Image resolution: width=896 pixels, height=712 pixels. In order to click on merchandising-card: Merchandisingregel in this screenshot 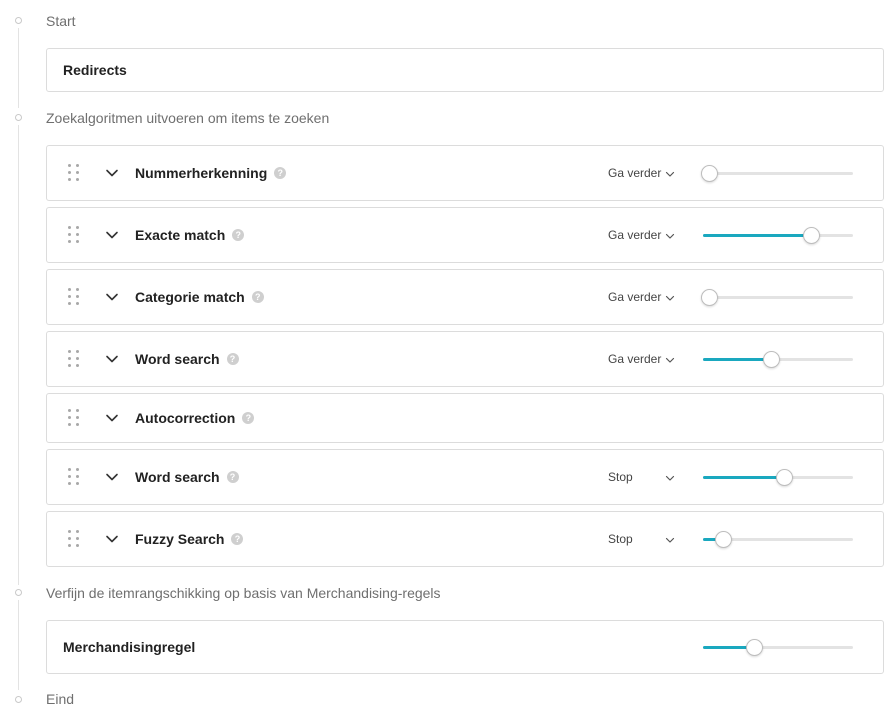, I will do `click(465, 647)`.